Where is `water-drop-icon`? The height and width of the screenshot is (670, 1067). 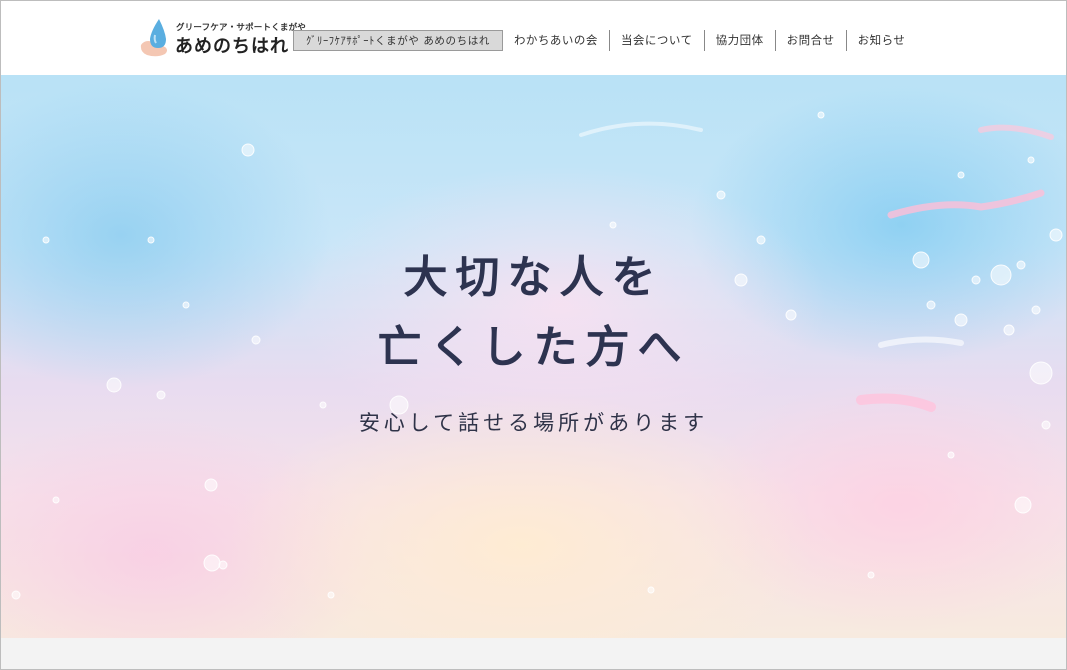 water-drop-icon is located at coordinates (153, 38).